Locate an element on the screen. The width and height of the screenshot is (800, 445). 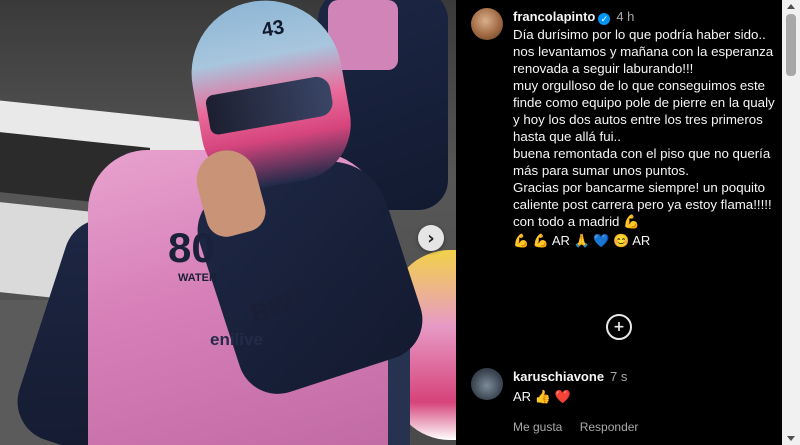
comment-username: karuschiavone is located at coordinates (558, 376).